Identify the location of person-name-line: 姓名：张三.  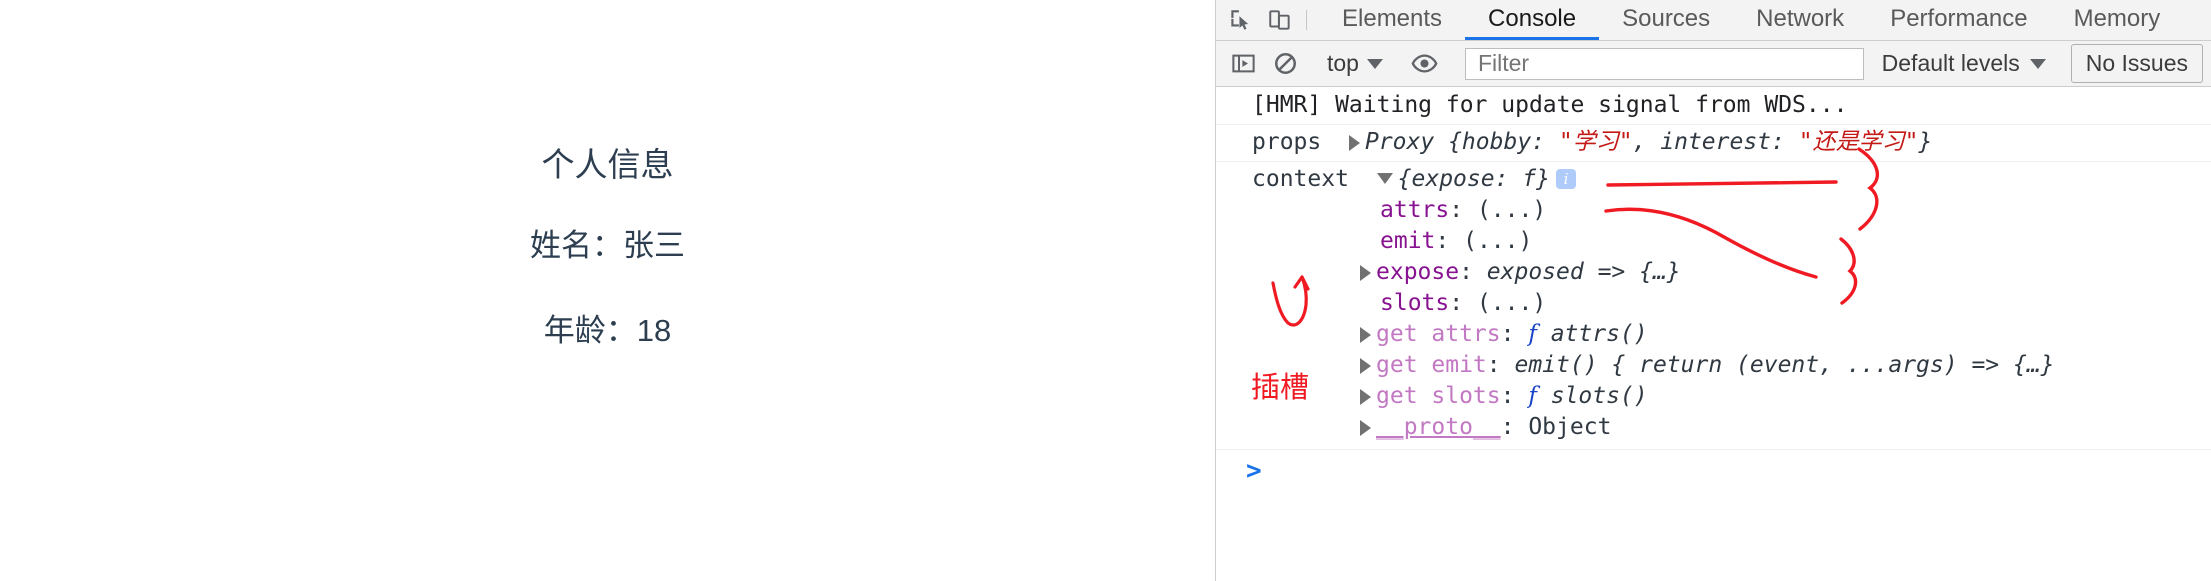
(607, 245).